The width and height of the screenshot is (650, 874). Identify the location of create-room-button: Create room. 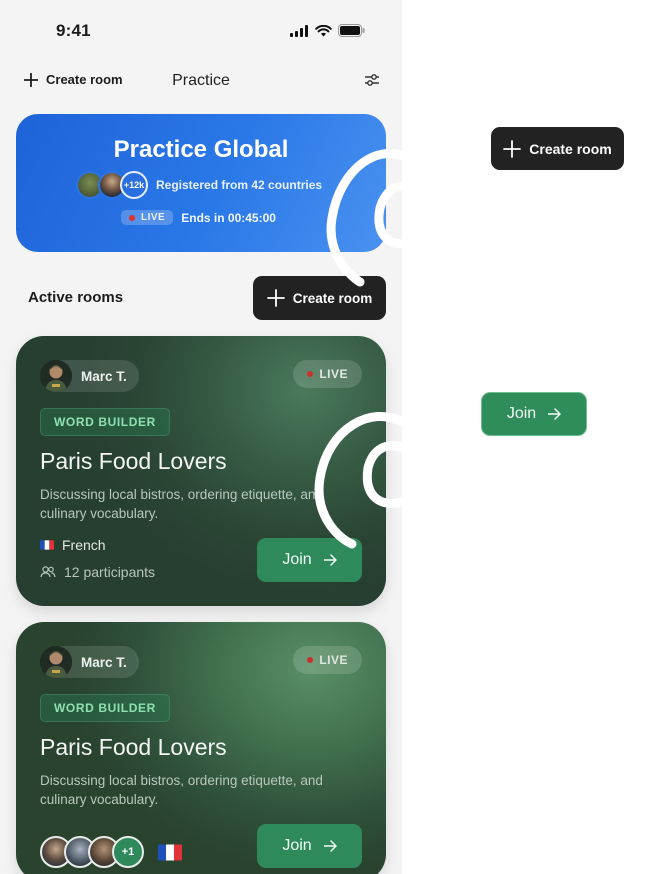
(319, 298).